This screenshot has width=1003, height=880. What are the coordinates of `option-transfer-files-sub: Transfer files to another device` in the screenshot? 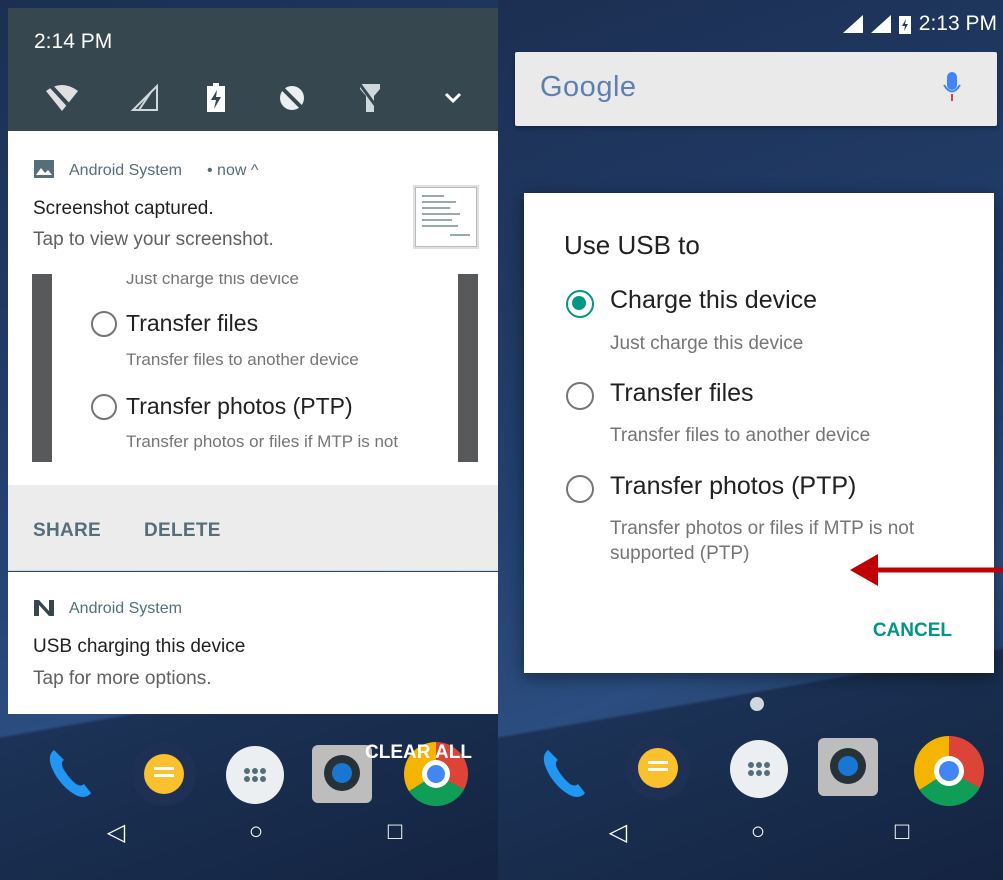 It's located at (740, 435).